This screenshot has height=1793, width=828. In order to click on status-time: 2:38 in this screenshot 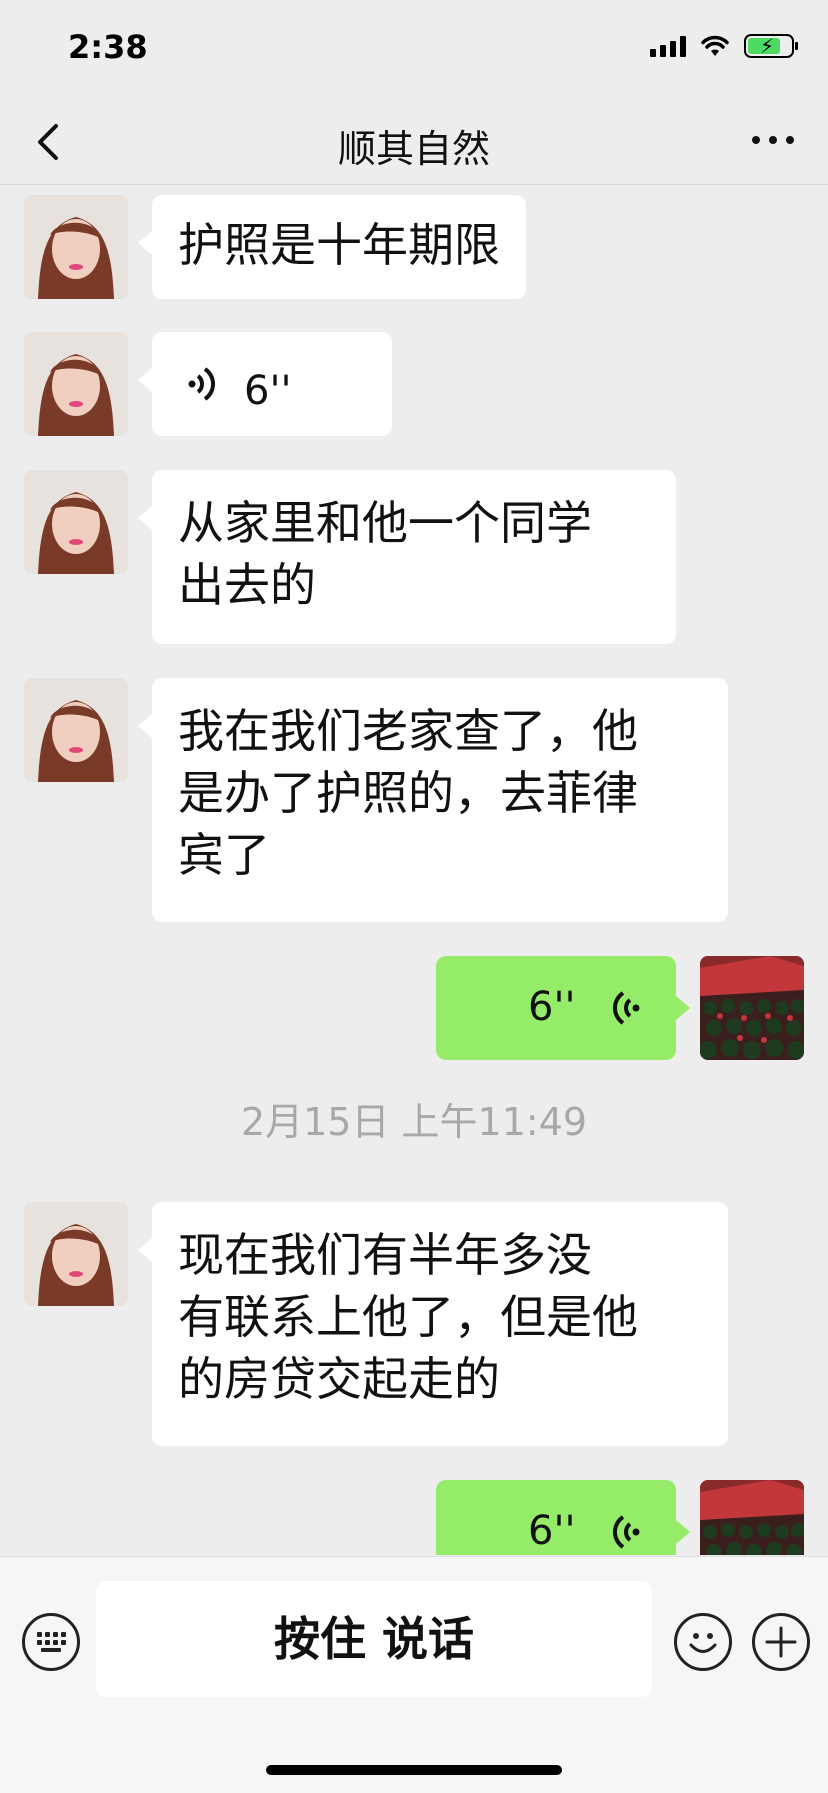, I will do `click(108, 47)`.